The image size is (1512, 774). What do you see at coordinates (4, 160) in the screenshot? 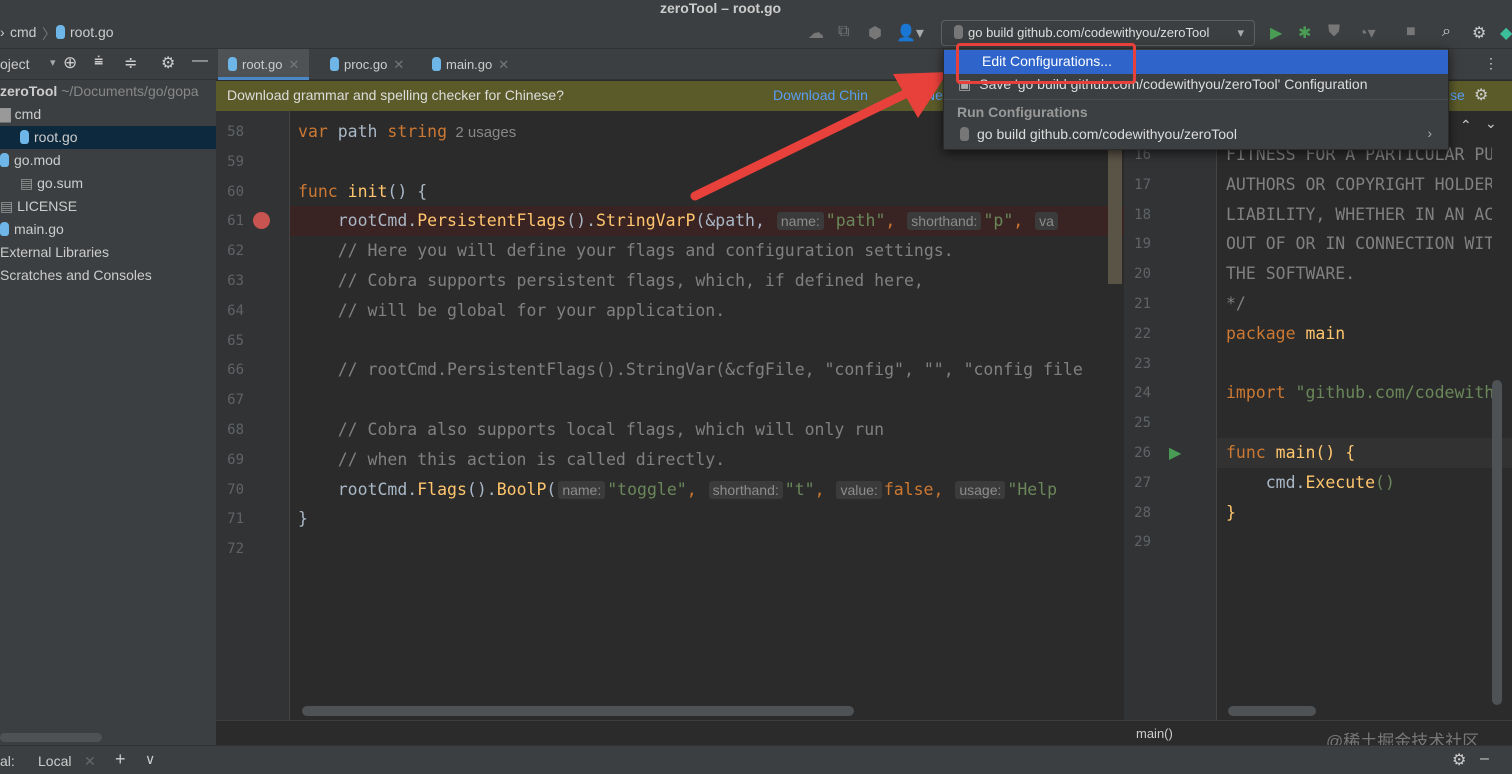
I see `go-mod-icon` at bounding box center [4, 160].